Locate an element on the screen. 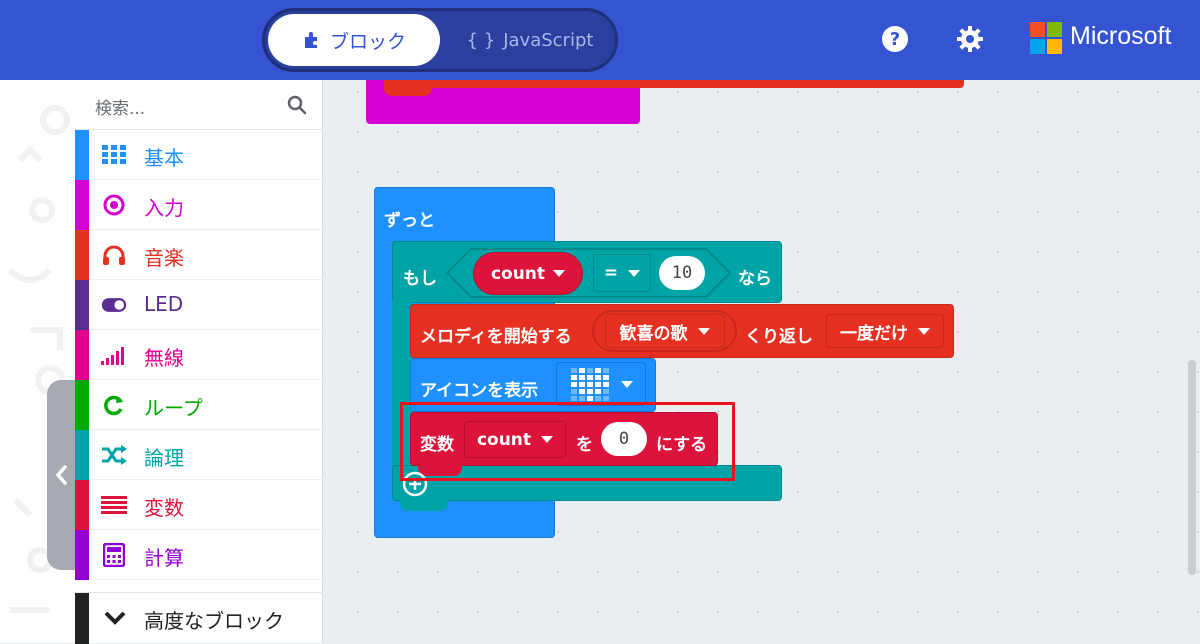 The image size is (1200, 644). category-label: LED is located at coordinates (164, 304).